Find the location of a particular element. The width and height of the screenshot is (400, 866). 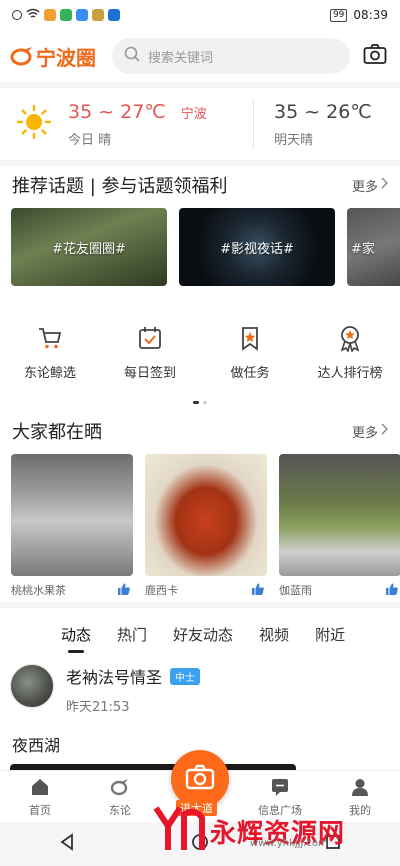

task-bookmark-icon is located at coordinates (250, 338).